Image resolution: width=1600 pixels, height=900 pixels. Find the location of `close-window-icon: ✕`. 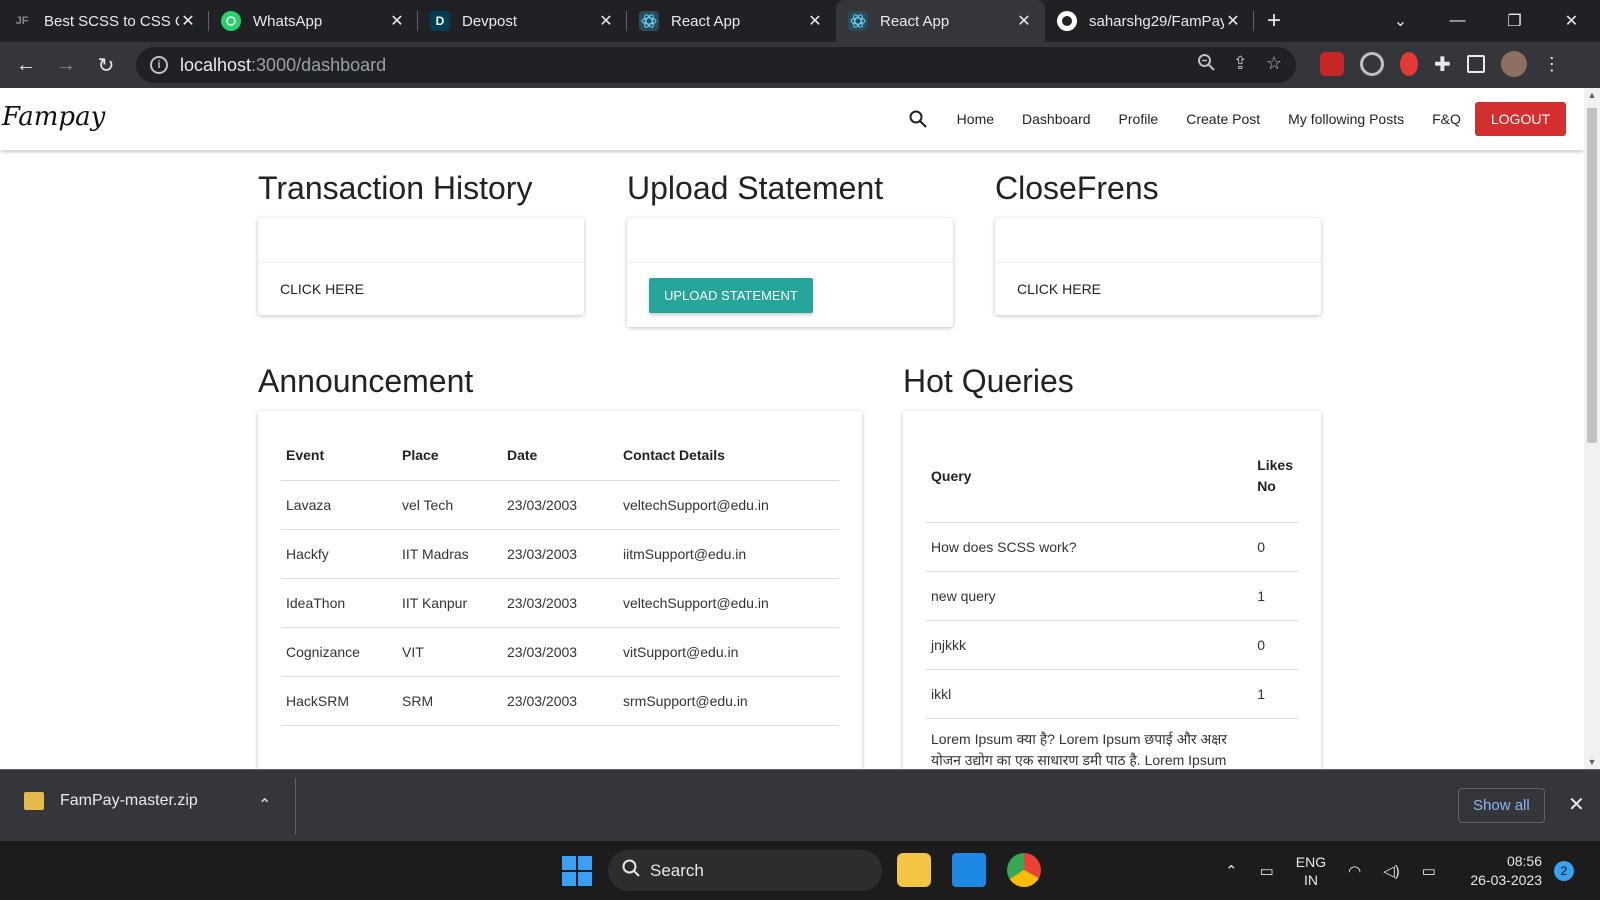

close-window-icon: ✕ is located at coordinates (1571, 21).